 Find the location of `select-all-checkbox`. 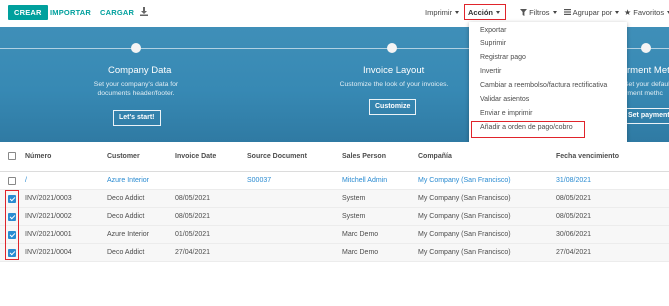

select-all-checkbox is located at coordinates (12, 156).